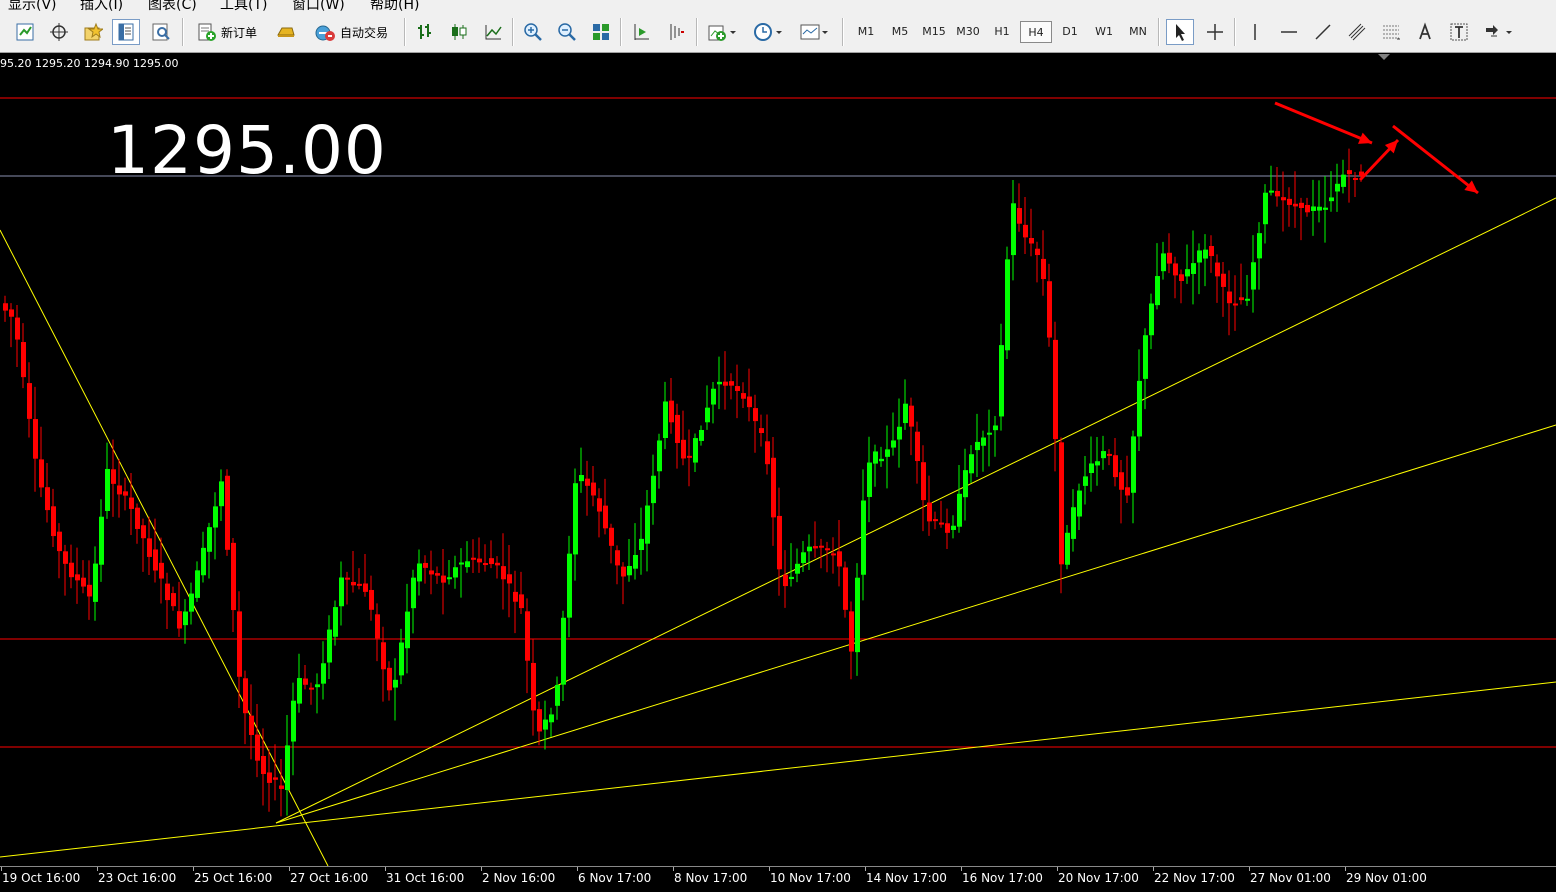  What do you see at coordinates (1498, 32) in the screenshot?
I see `arrows-icon` at bounding box center [1498, 32].